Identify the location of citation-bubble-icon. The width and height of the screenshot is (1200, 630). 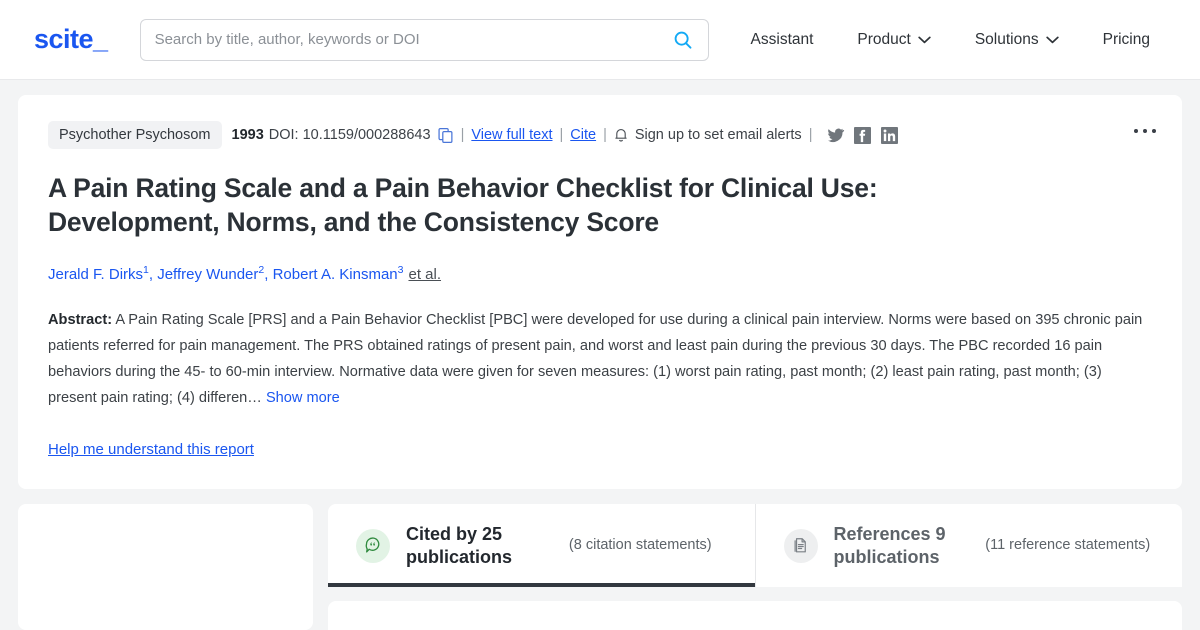
(373, 545).